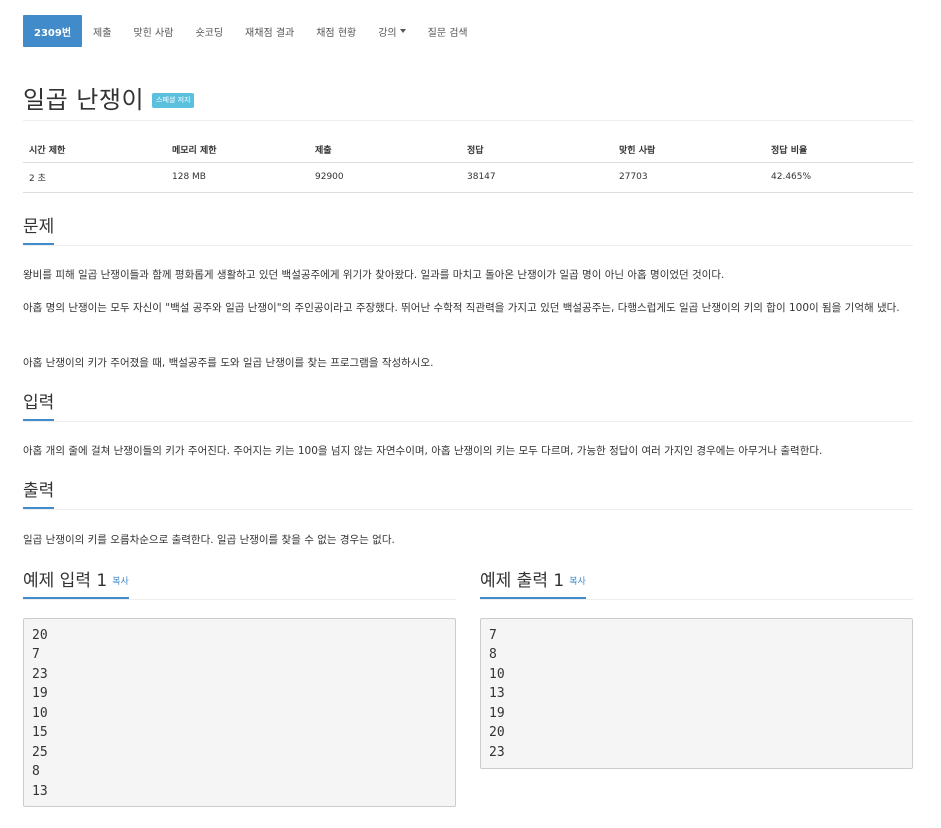  I want to click on col-accept-ratio: 정답 비율, so click(839, 150).